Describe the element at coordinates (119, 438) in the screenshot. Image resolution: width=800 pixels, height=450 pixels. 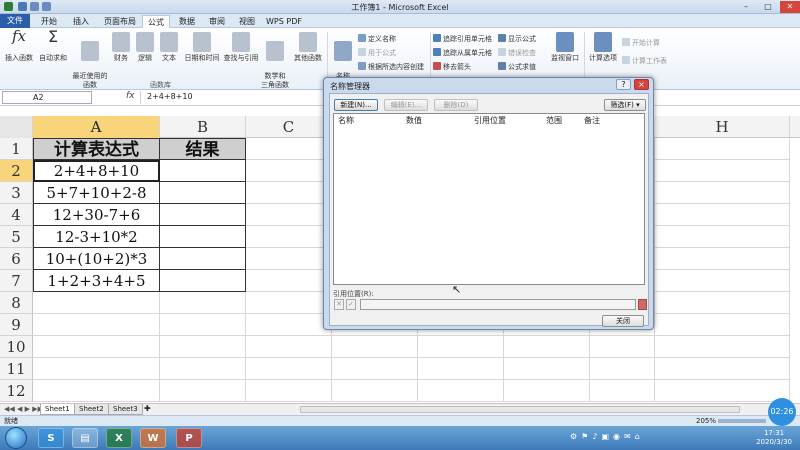
I see `excel-taskbar-icon: X` at that location.